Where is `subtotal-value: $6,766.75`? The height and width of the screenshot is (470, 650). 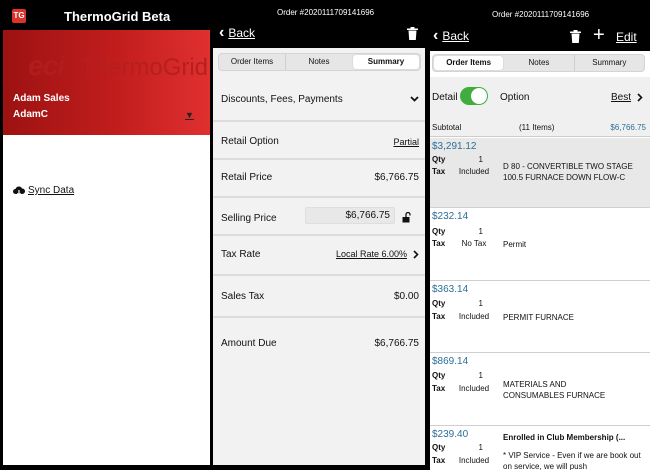
subtotal-value: $6,766.75 is located at coordinates (628, 127).